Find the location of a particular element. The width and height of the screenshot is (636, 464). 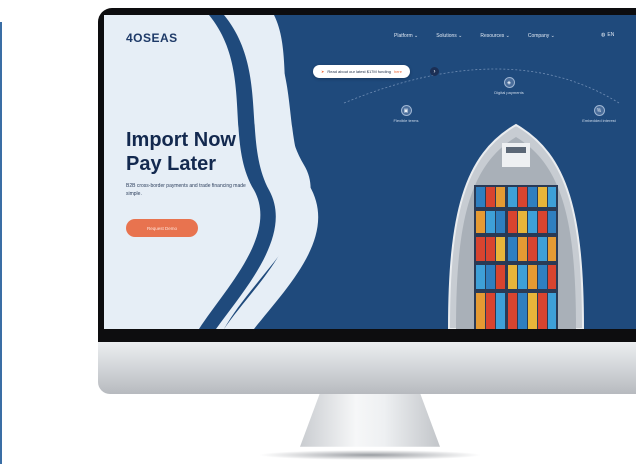

close-icon: › is located at coordinates (434, 71).